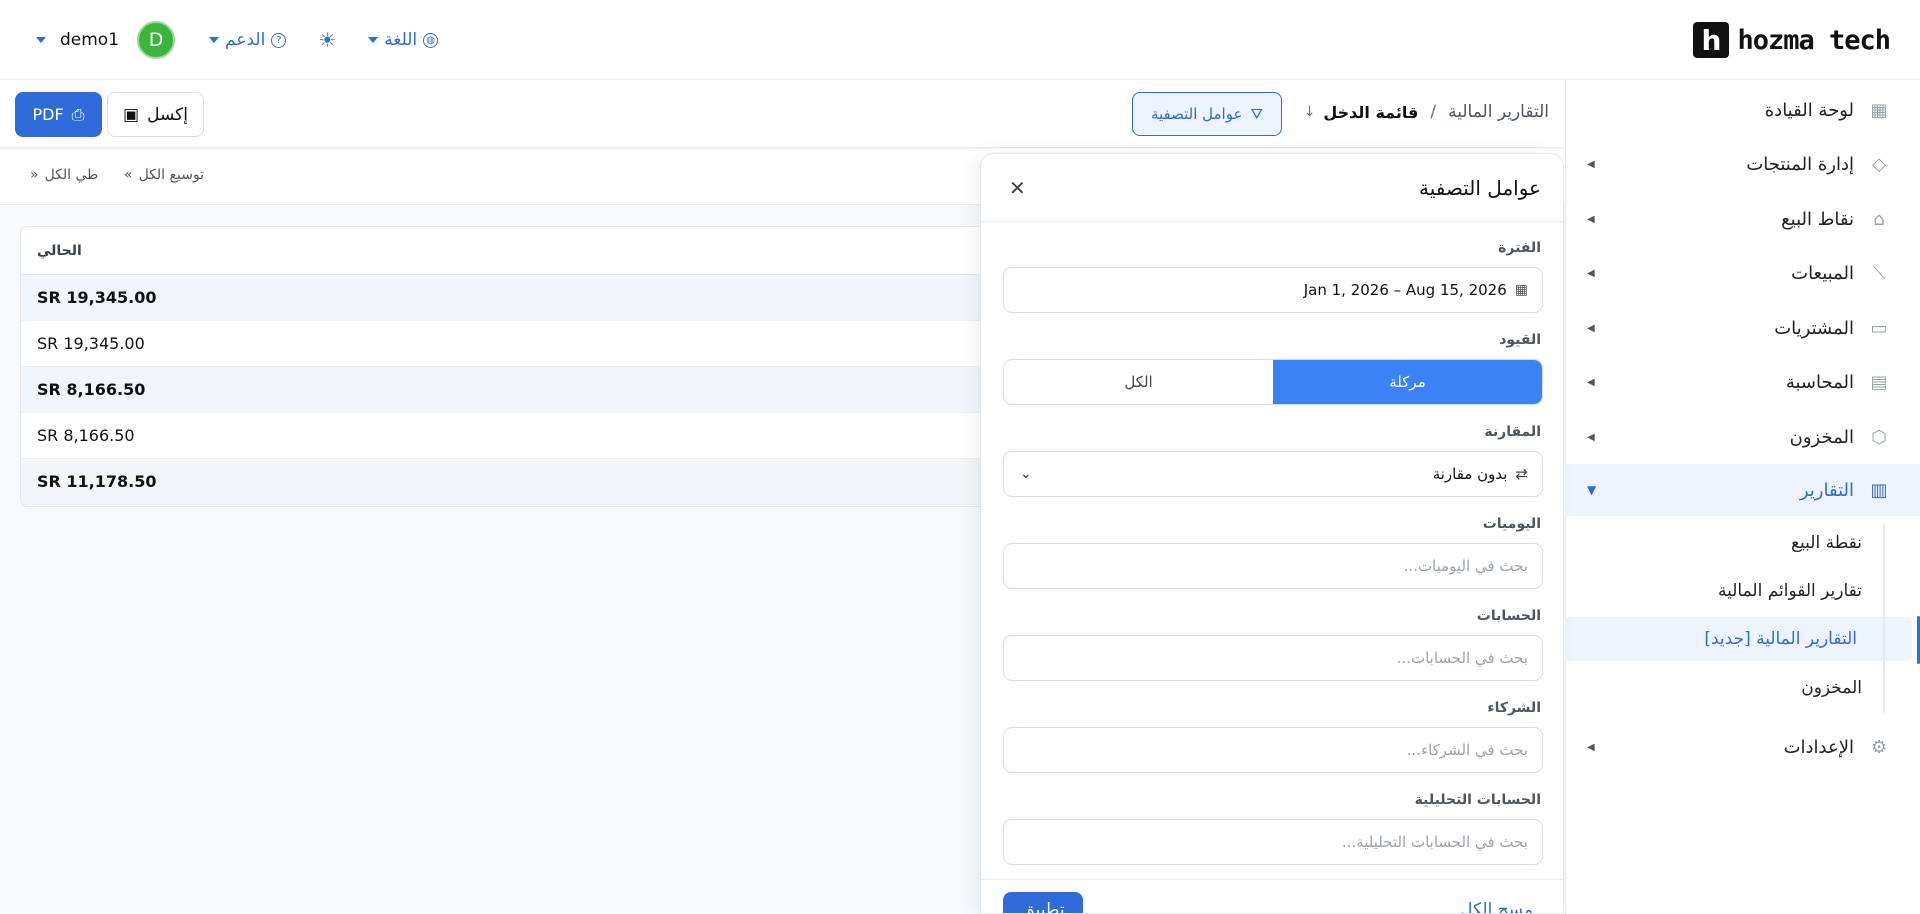 The width and height of the screenshot is (1920, 914). I want to click on pdf-export-button: PDF ⎙, so click(58, 114).